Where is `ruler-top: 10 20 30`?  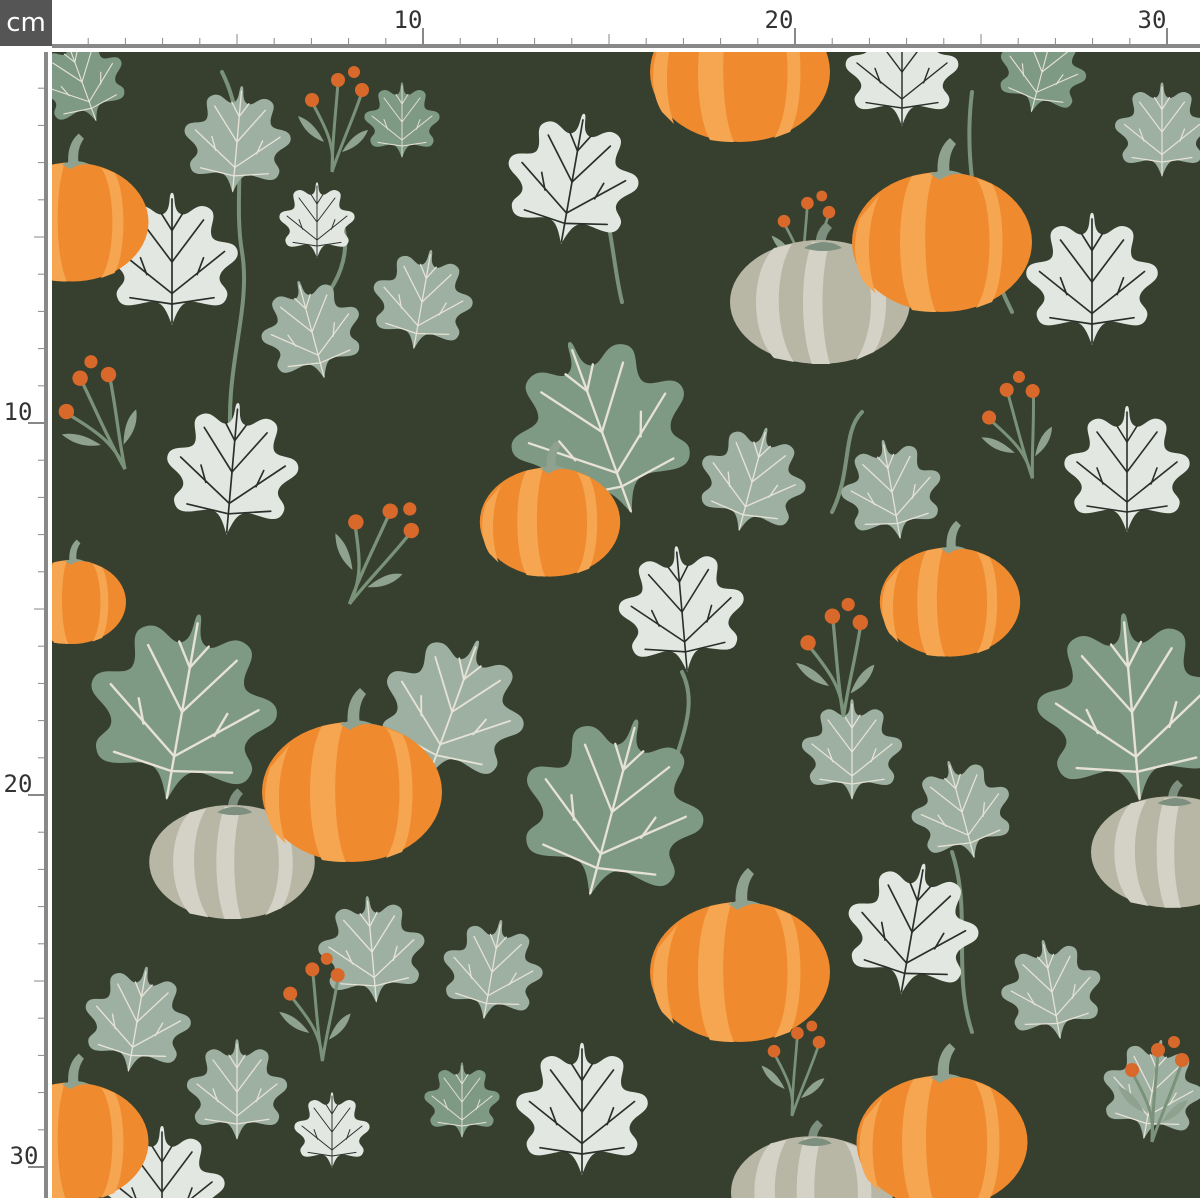
ruler-top: 10 20 30 is located at coordinates (626, 26).